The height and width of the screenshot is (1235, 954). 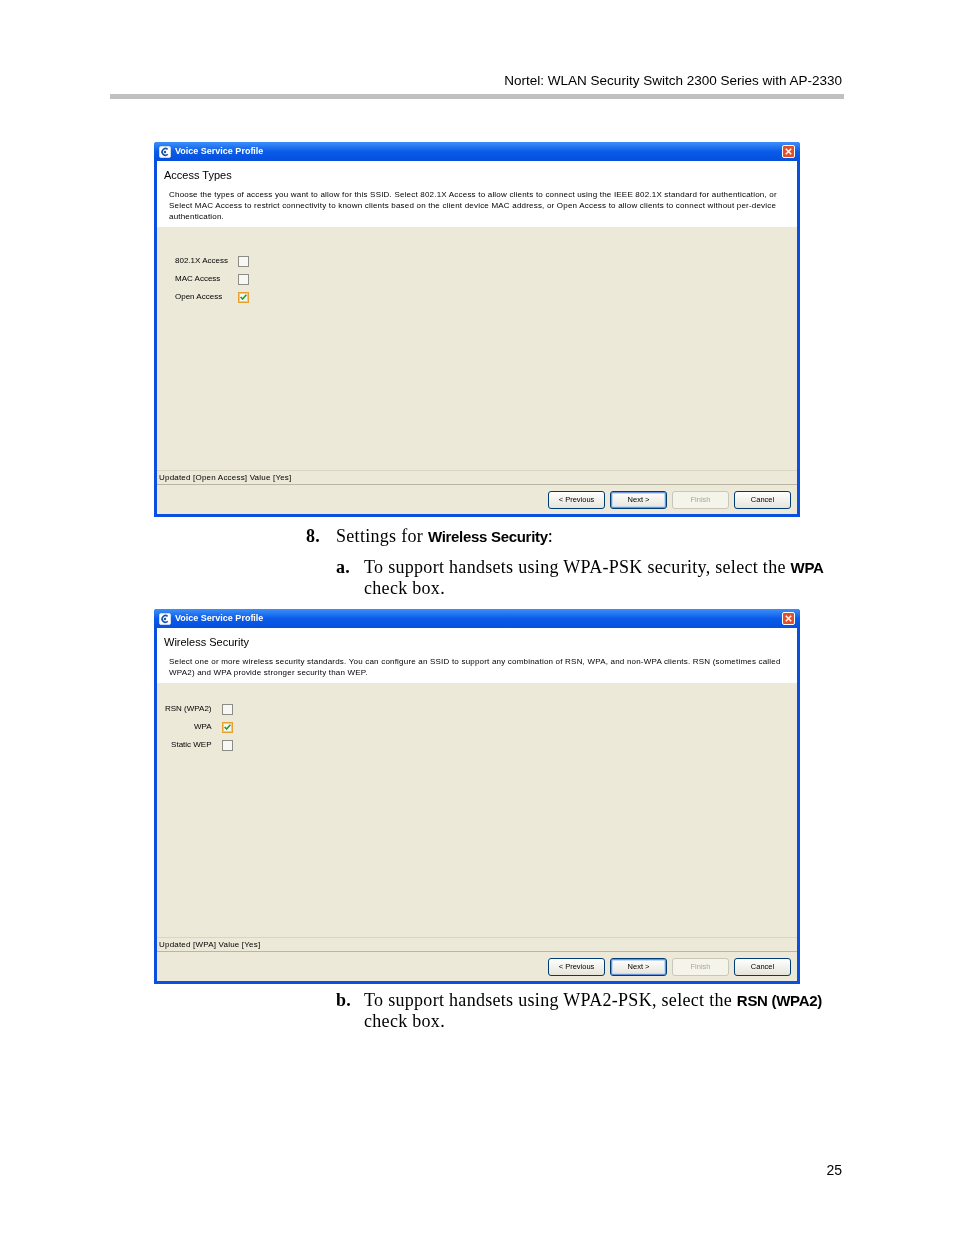 I want to click on option-label: MAC Access, so click(x=198, y=279).